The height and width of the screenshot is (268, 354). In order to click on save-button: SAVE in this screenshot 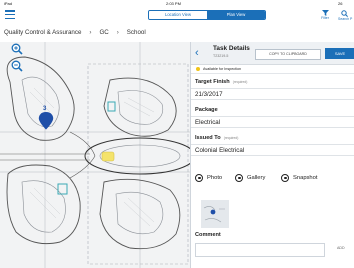, I will do `click(339, 53)`.